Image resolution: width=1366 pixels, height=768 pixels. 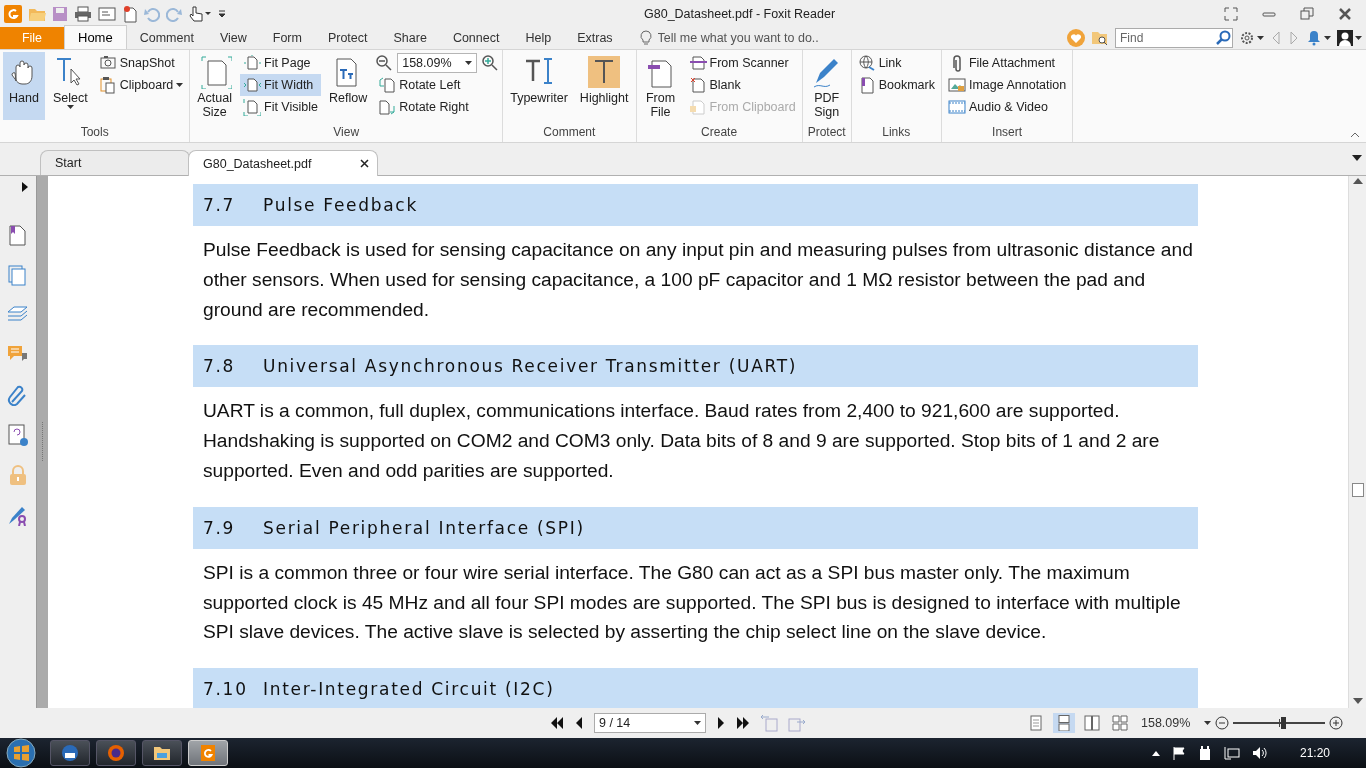 What do you see at coordinates (476, 38) in the screenshot?
I see `menu-tab: Connect` at bounding box center [476, 38].